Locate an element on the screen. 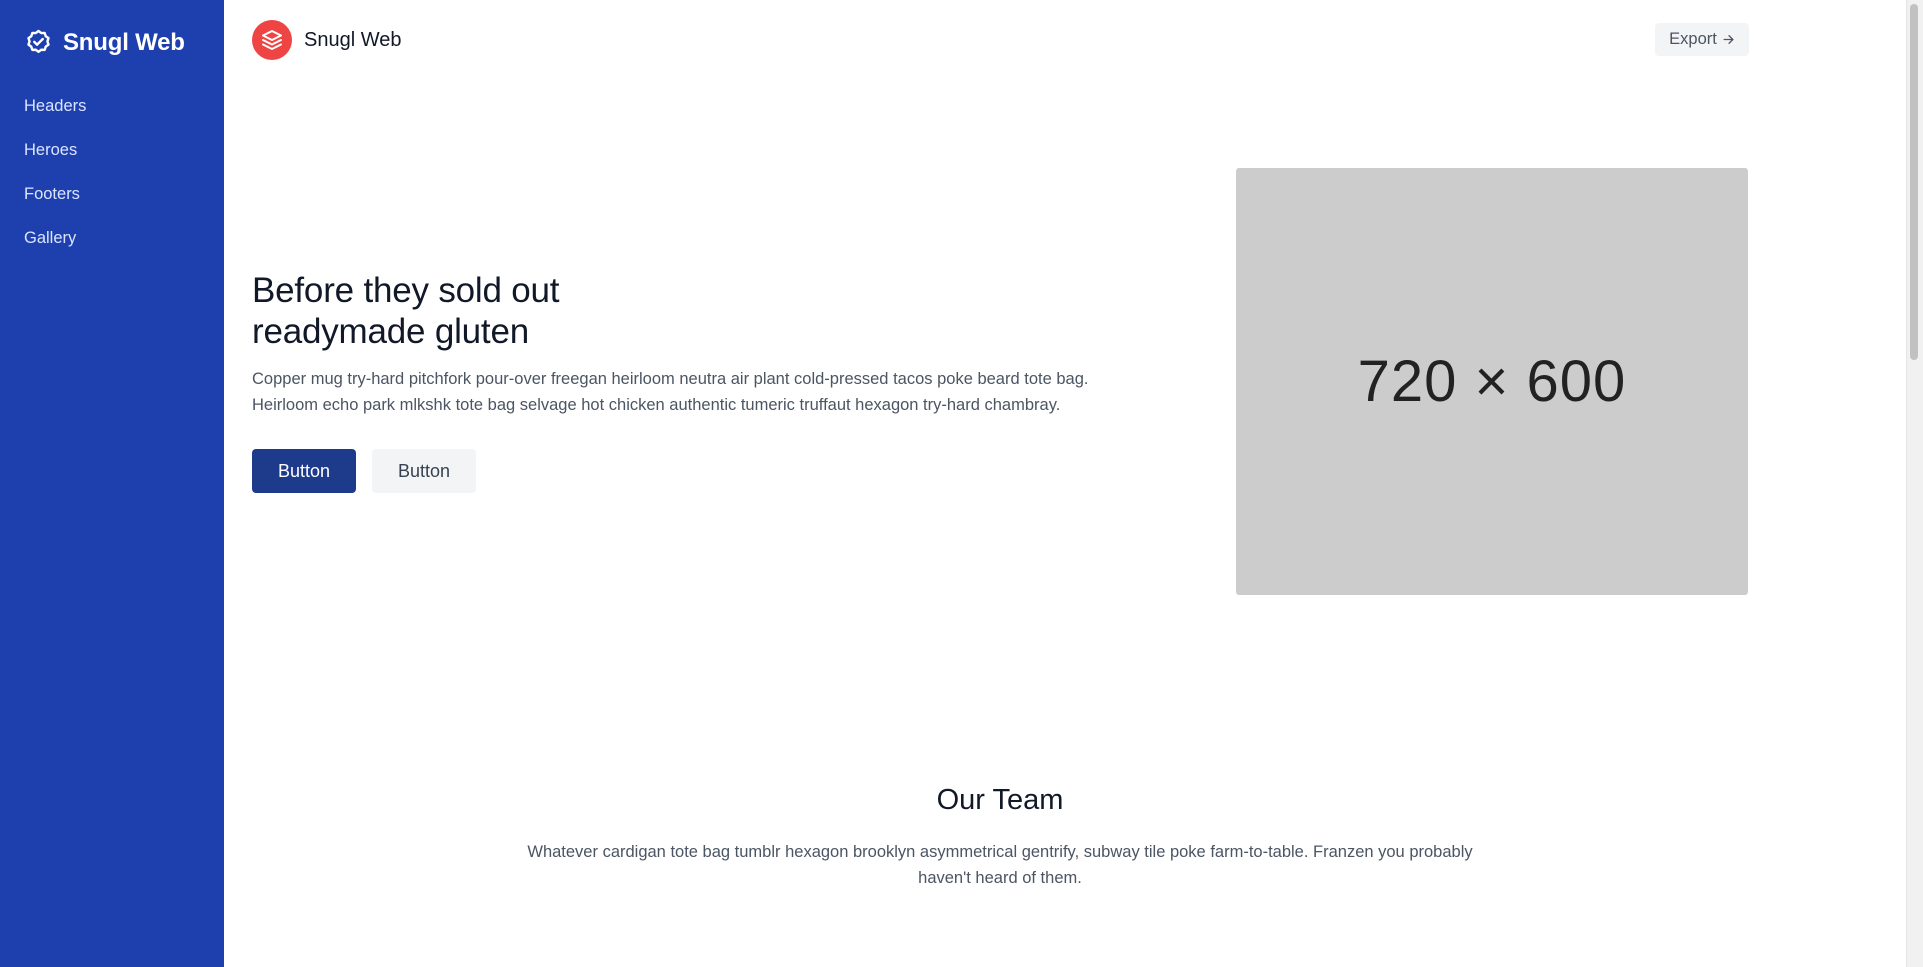 This screenshot has height=967, width=1923. sidebar-brand: Snugl Web is located at coordinates (104, 42).